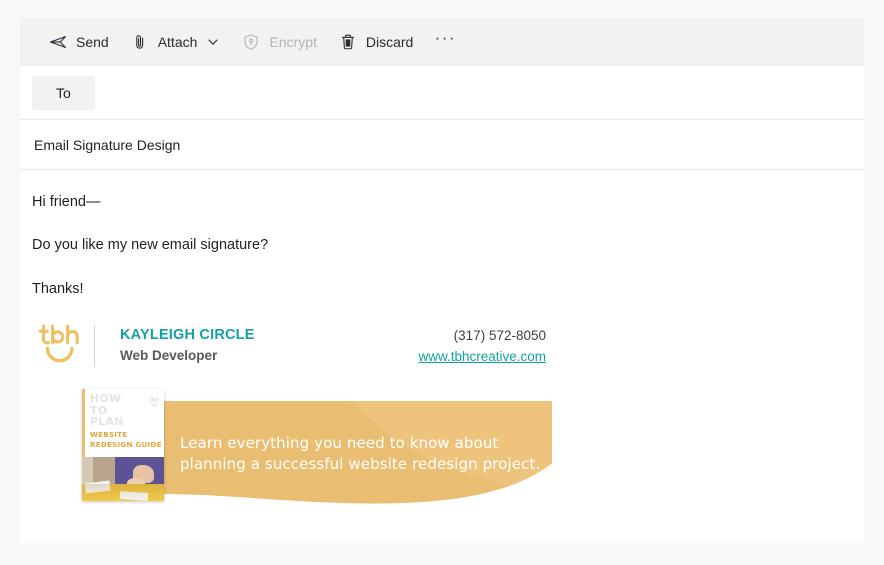  I want to click on signature-person: KAYLEIGH CIRCLE Web Developer, so click(220, 346).